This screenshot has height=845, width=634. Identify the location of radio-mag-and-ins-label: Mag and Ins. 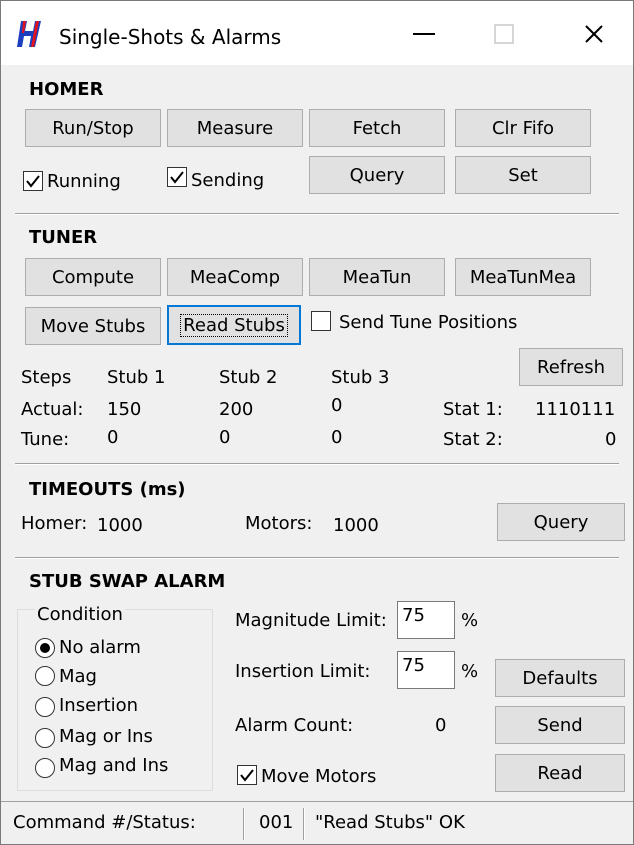
(114, 765).